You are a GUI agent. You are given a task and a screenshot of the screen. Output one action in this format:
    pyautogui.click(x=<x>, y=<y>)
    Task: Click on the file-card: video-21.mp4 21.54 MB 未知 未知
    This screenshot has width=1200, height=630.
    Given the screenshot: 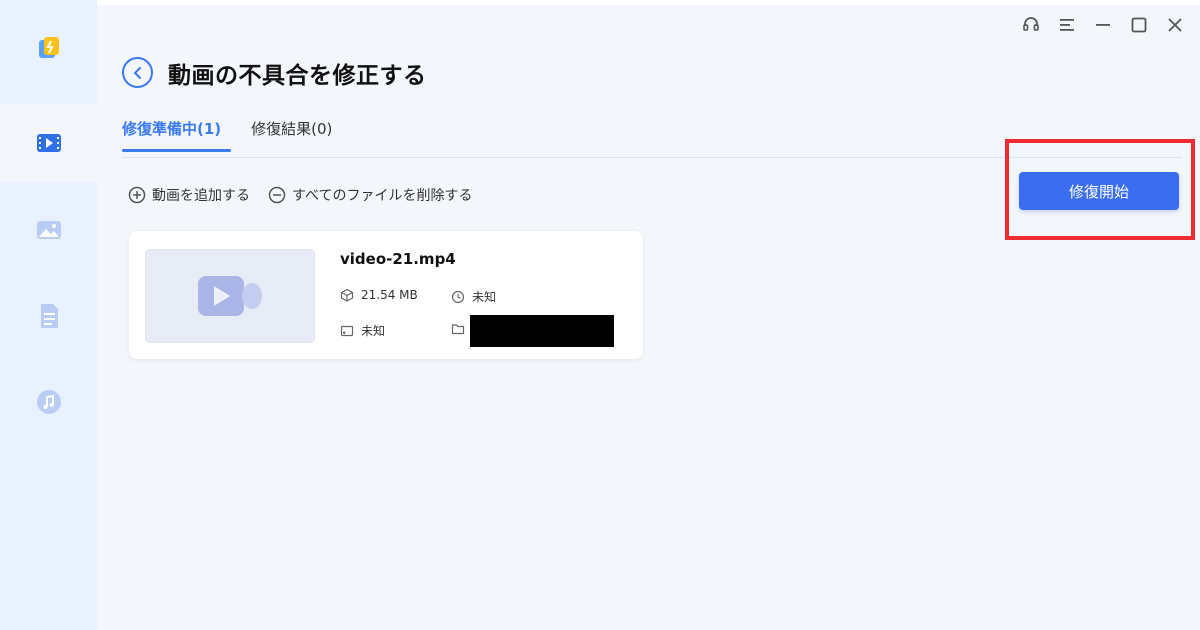 What is the action you would take?
    pyautogui.click(x=386, y=295)
    